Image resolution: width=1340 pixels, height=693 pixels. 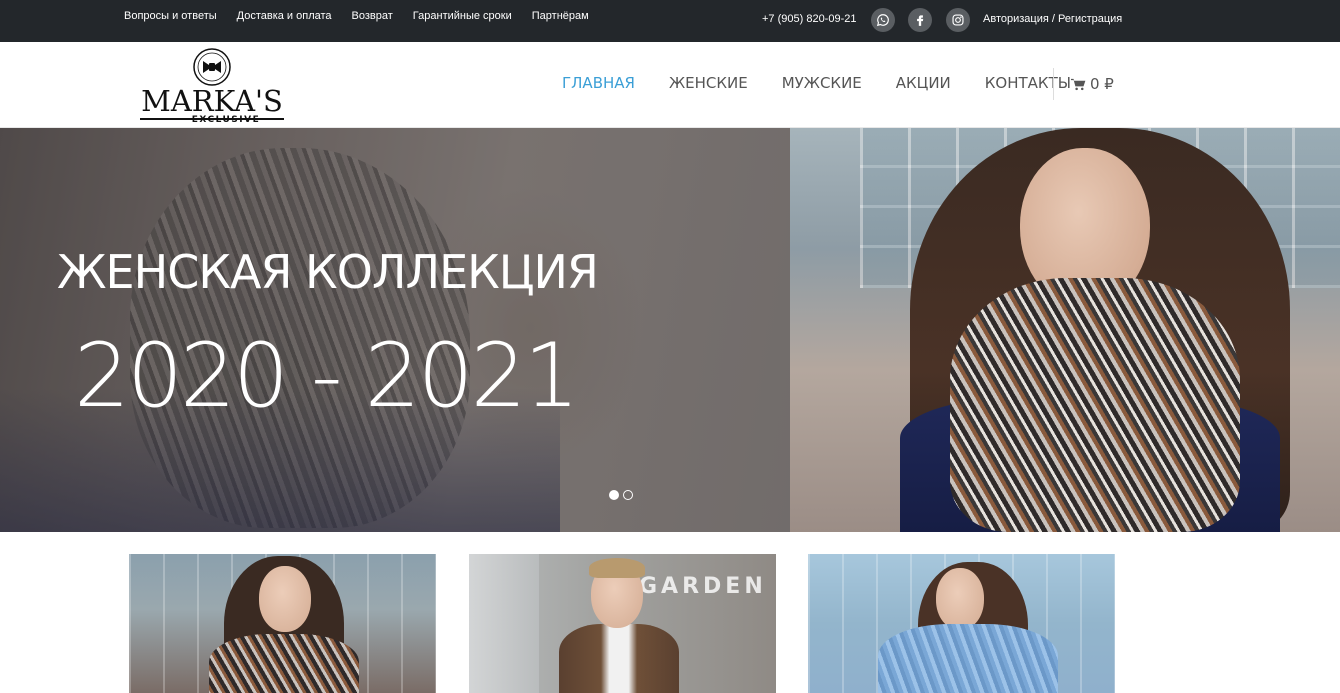 I want to click on nav-item-contacts: КОНТАКТЫ, so click(x=1028, y=83).